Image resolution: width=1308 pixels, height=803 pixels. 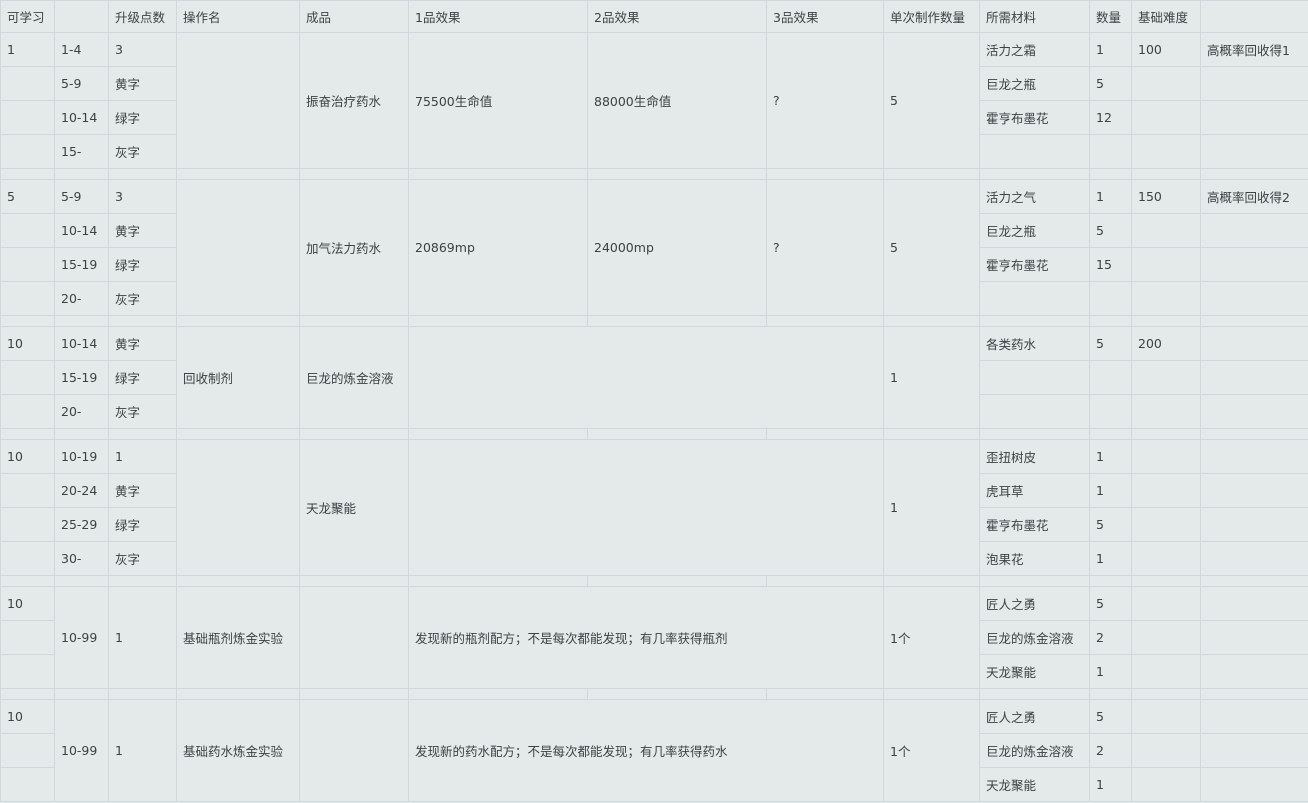 I want to click on header-blank, so click(x=81, y=16).